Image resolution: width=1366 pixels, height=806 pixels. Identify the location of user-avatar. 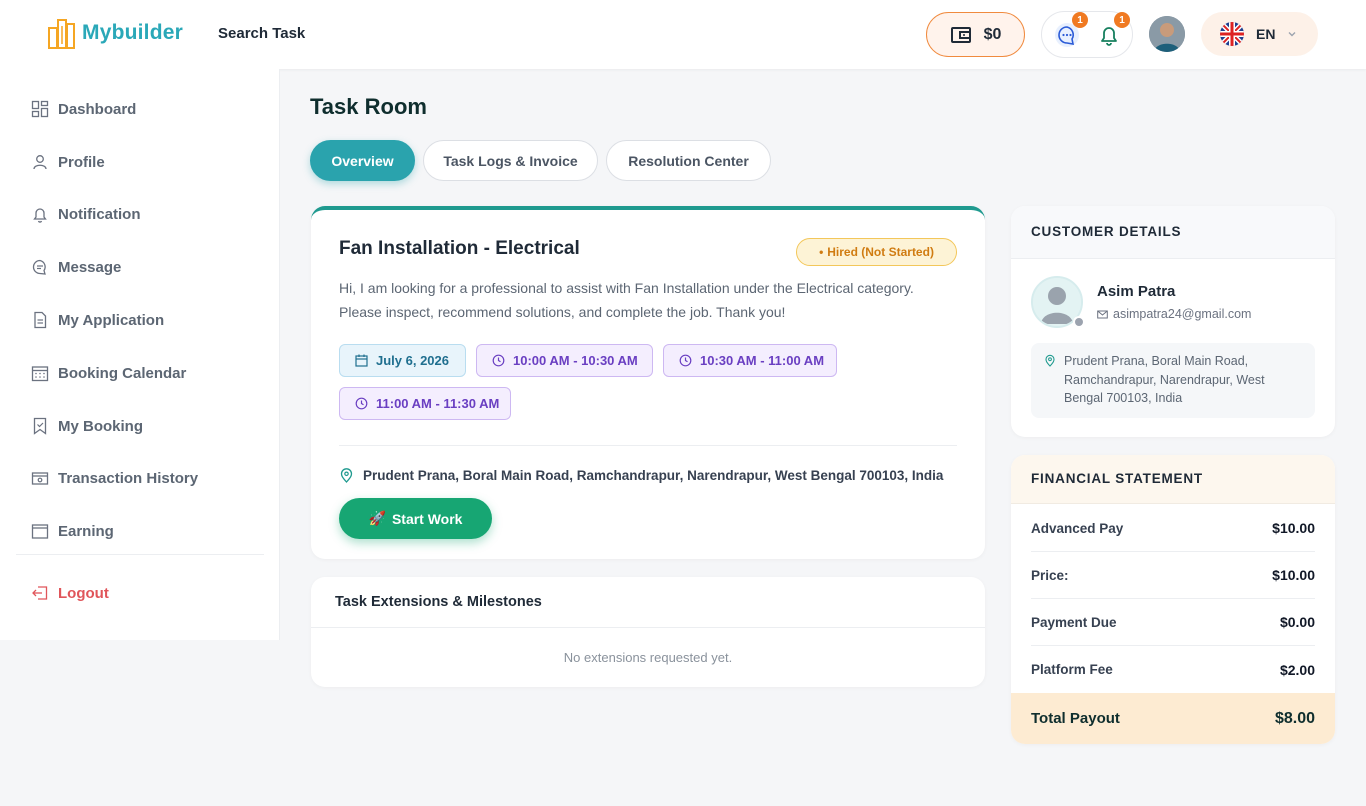
(1167, 34).